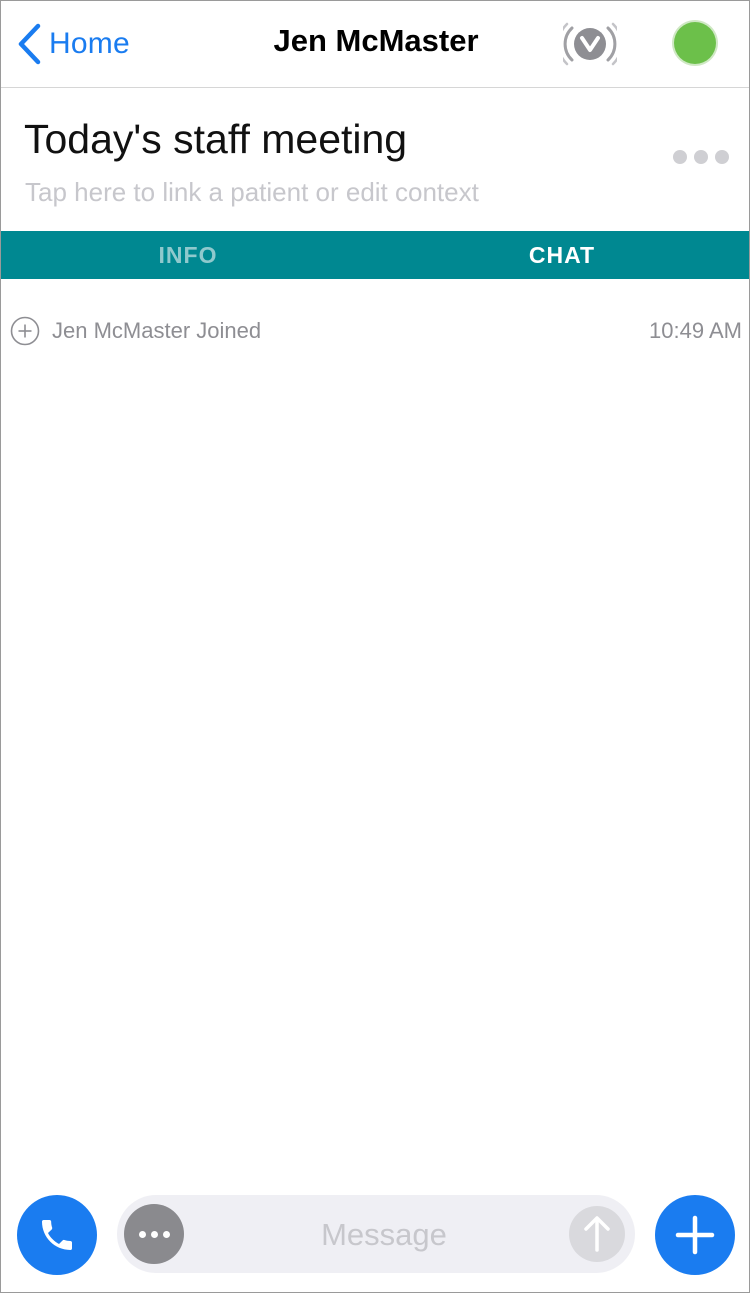  What do you see at coordinates (376, 40) in the screenshot?
I see `page-title: Jen McMaster` at bounding box center [376, 40].